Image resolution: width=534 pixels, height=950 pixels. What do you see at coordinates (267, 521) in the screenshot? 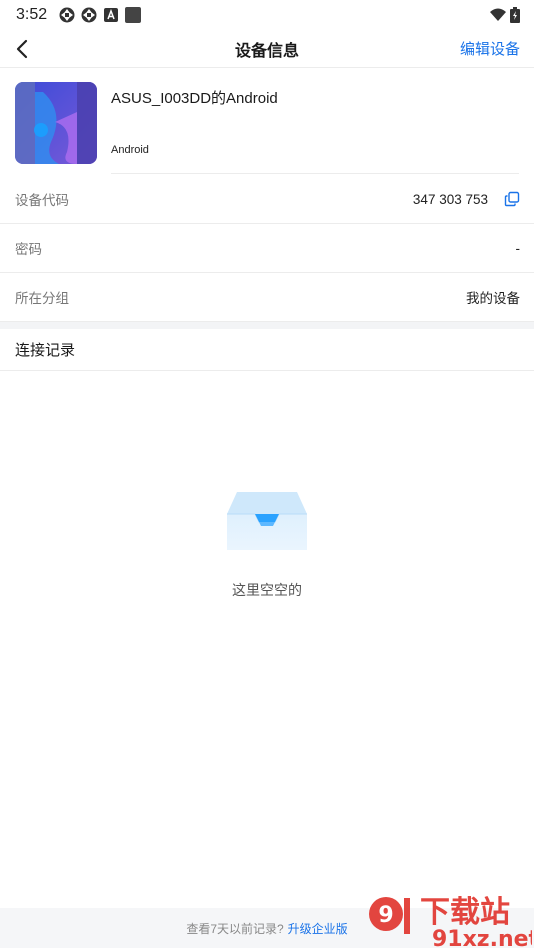
I see `empty-inbox-icon` at bounding box center [267, 521].